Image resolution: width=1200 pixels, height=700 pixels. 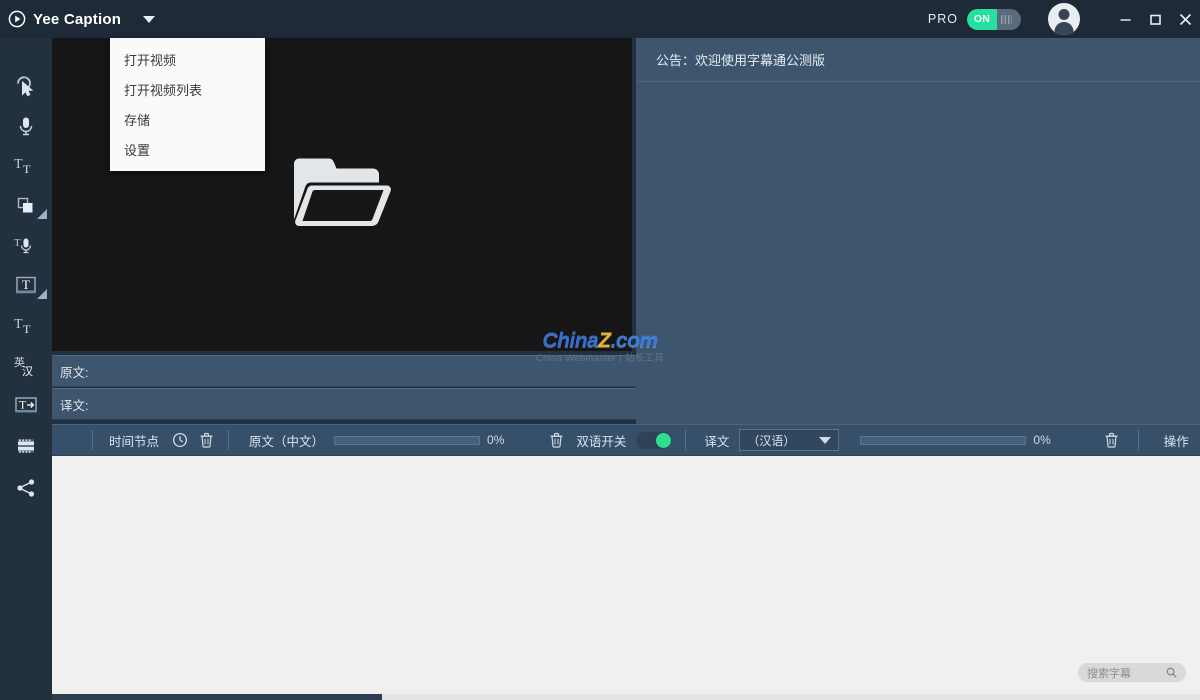 What do you see at coordinates (74, 405) in the screenshot?
I see `translation-text-label: 译文:` at bounding box center [74, 405].